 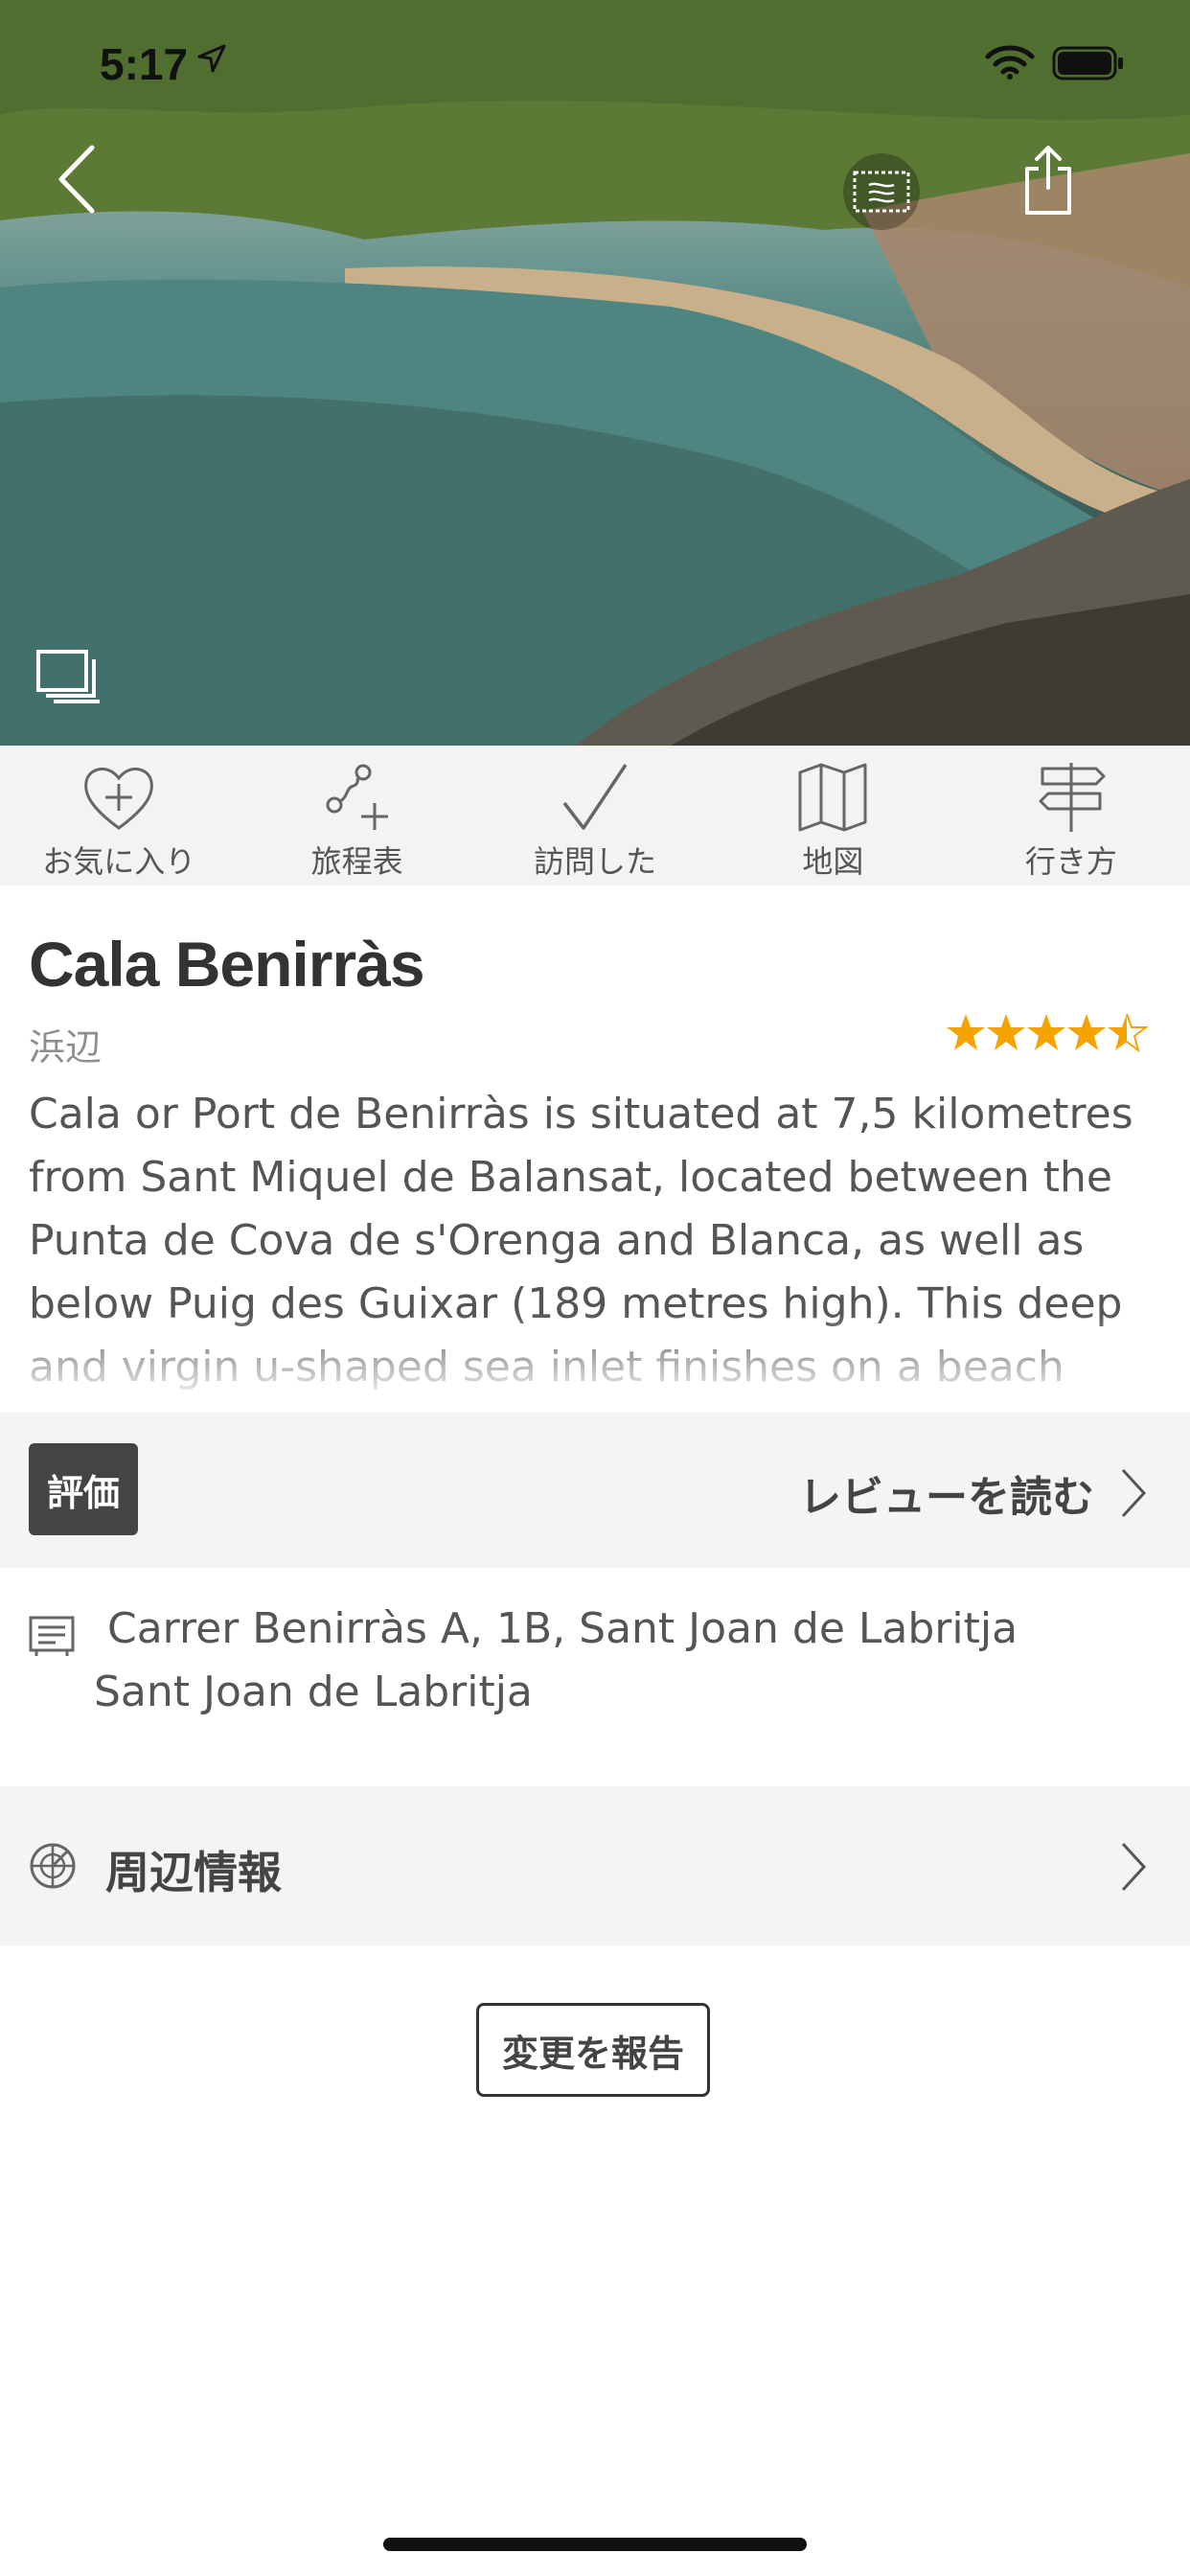 I want to click on map-button: 地図, so click(x=833, y=816).